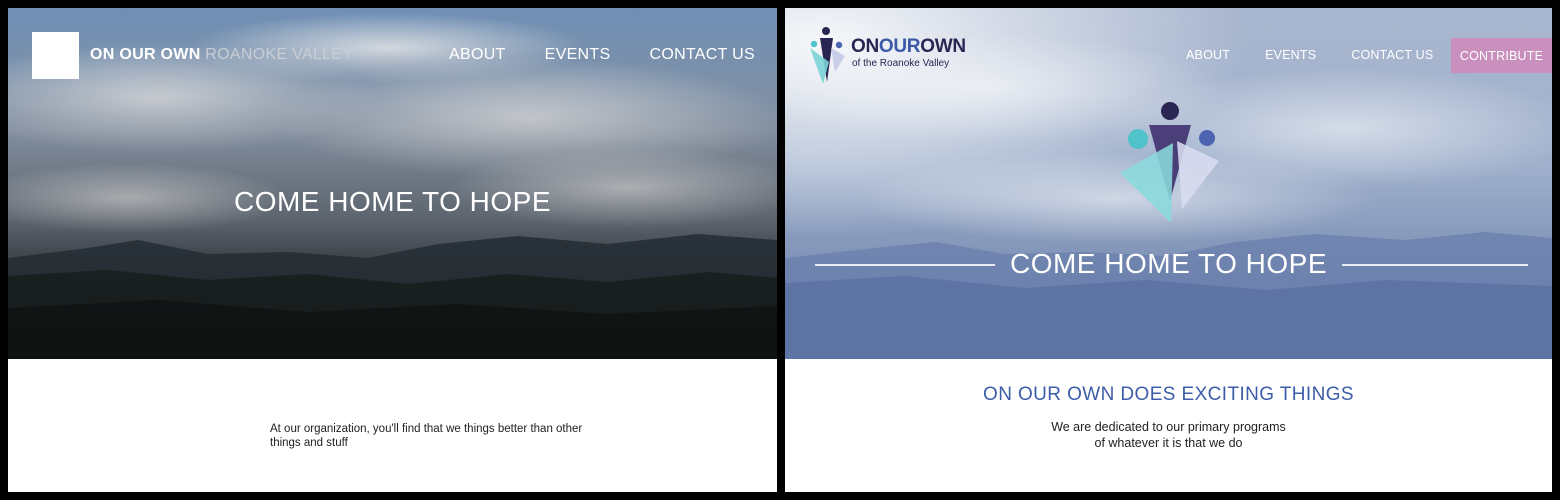  What do you see at coordinates (1169, 162) in the screenshot?
I see `hero-logo-icon` at bounding box center [1169, 162].